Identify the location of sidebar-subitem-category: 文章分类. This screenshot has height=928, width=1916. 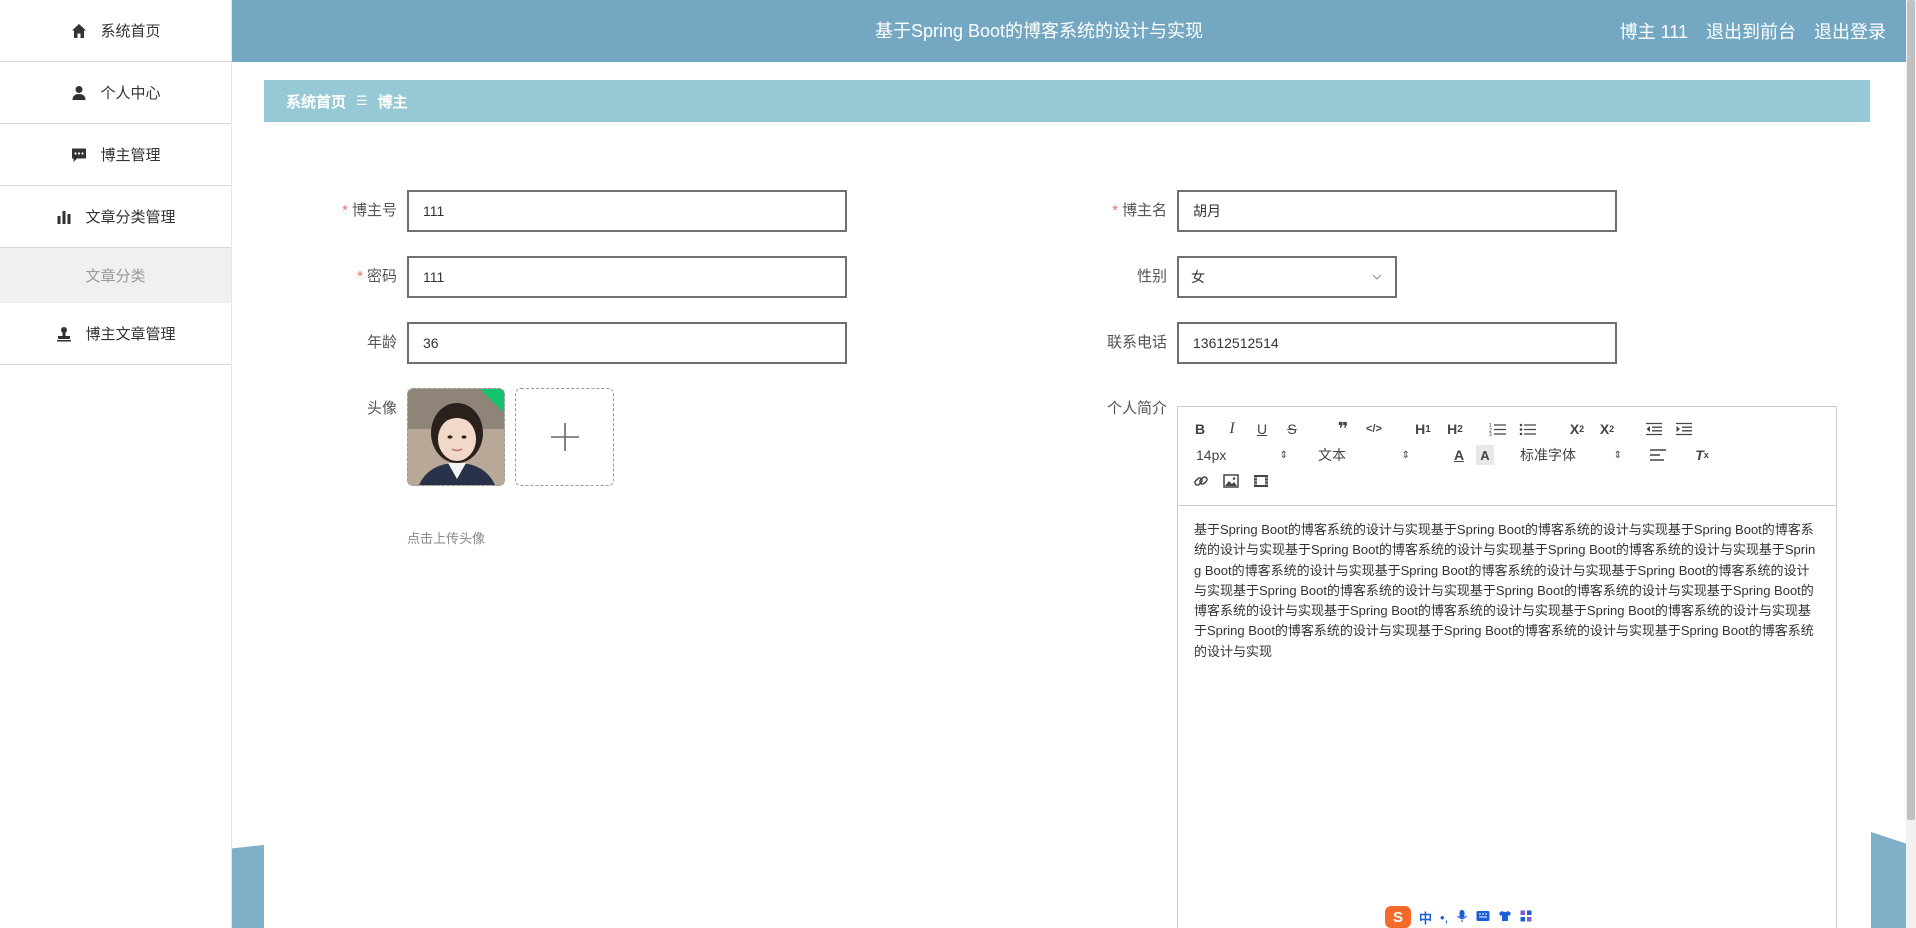
(115, 275).